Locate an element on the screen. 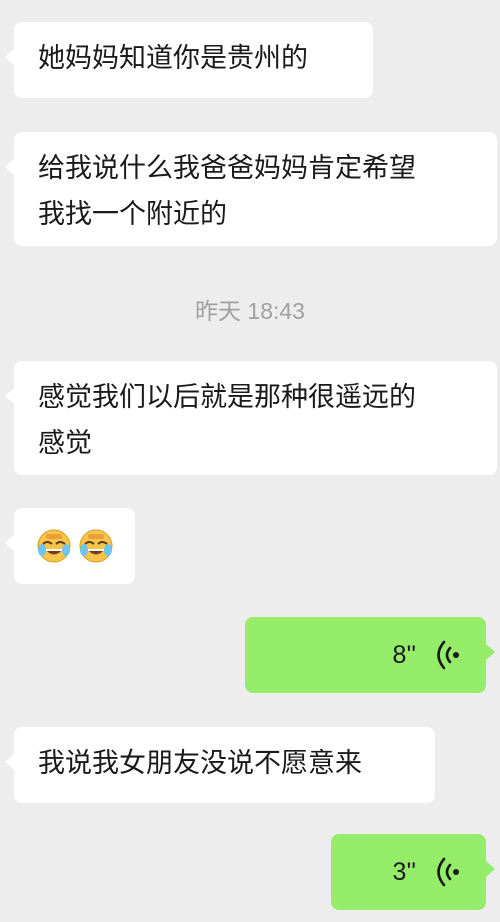 This screenshot has width=500, height=922. emoji-message-bubble is located at coordinates (70, 546).